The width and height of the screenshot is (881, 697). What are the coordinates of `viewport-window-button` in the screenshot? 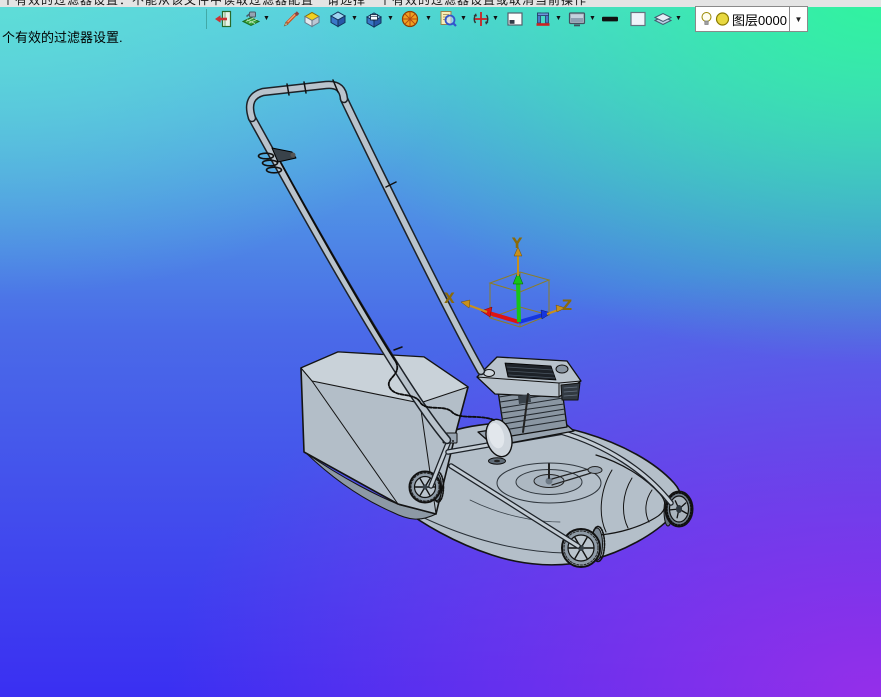 It's located at (515, 19).